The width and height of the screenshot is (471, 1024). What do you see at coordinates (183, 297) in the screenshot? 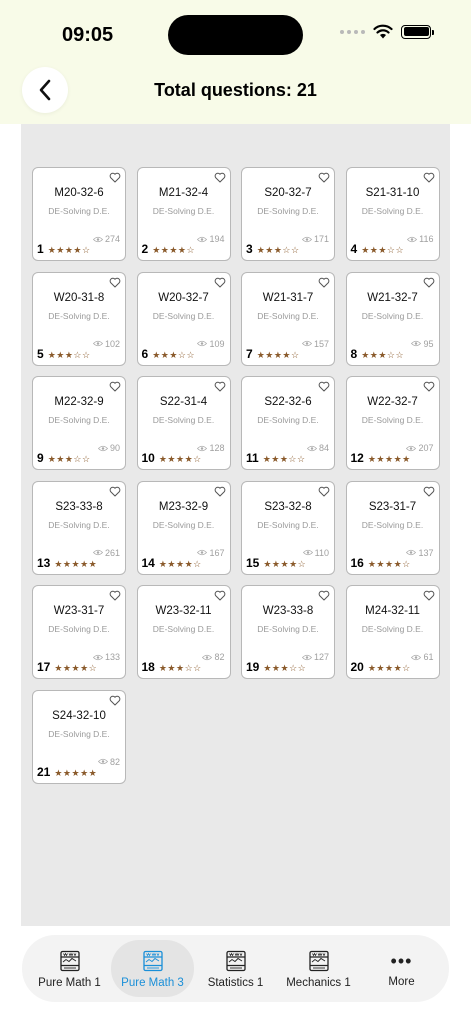
I see `question-code: W20-32-7` at bounding box center [183, 297].